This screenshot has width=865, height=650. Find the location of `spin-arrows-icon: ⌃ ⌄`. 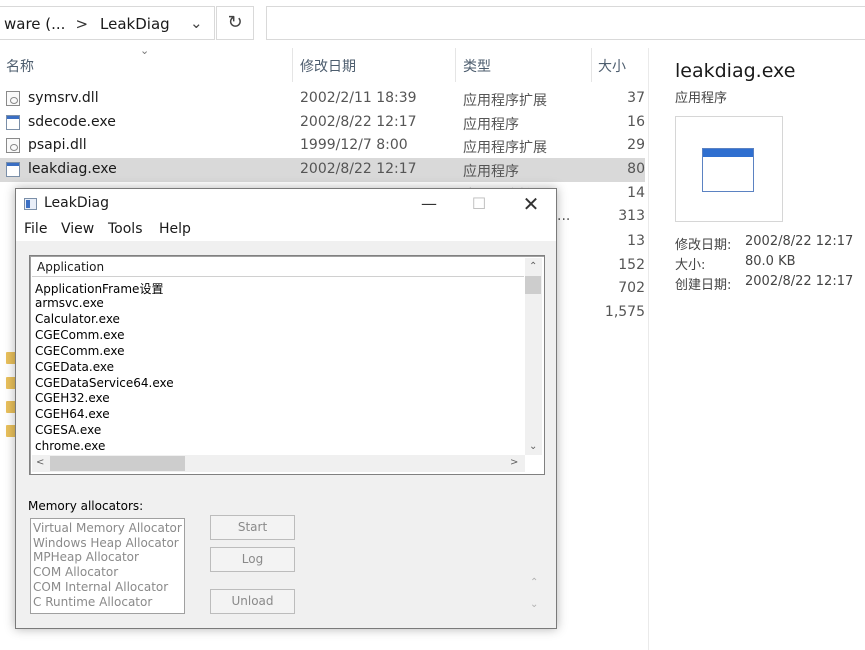

spin-arrows-icon: ⌃ ⌄ is located at coordinates (534, 593).